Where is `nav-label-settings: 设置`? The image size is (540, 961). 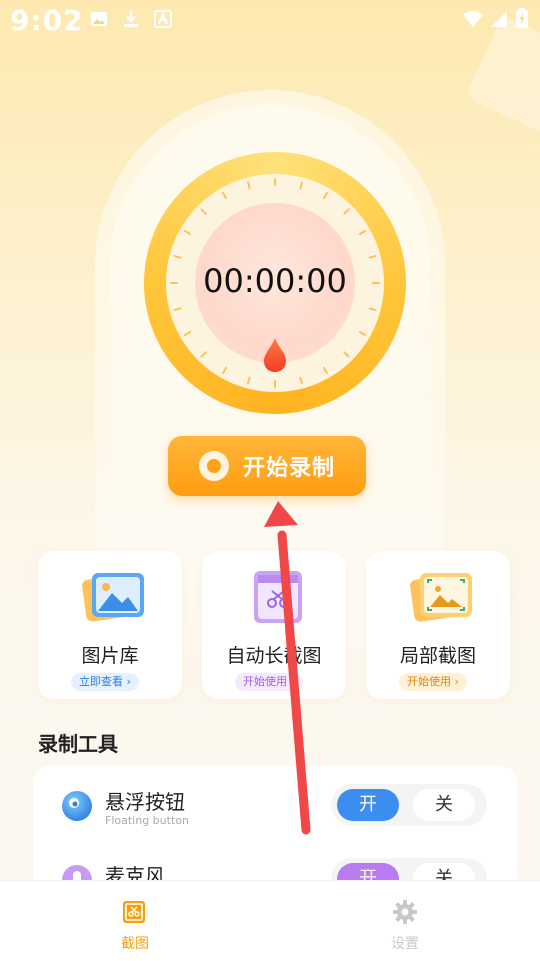
nav-label-settings: 设置 is located at coordinates (405, 944).